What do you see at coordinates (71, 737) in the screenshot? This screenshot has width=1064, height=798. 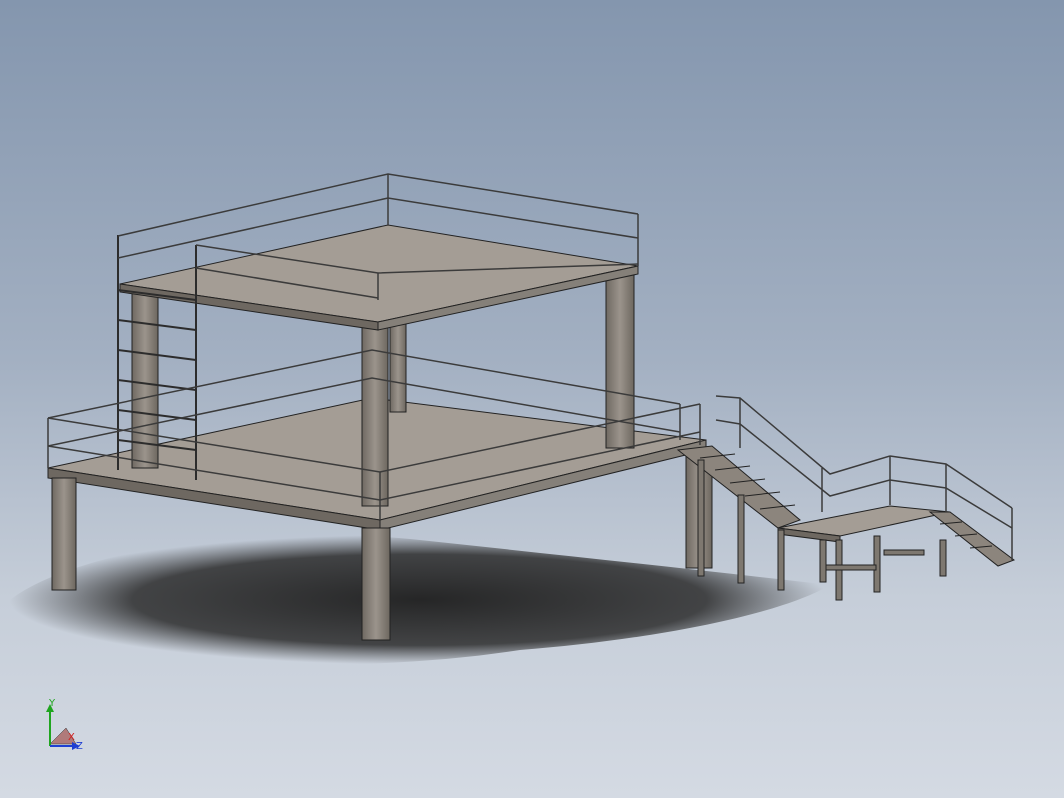 I see `x-axis-label: X` at bounding box center [71, 737].